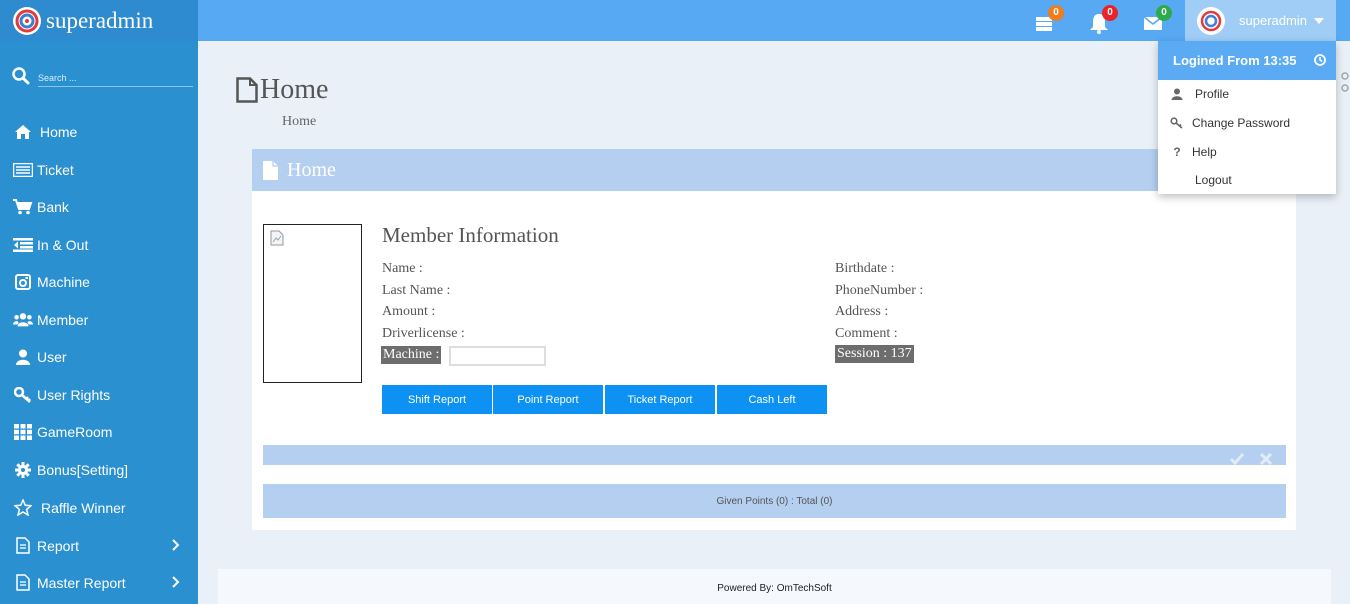 This screenshot has width=1350, height=604. I want to click on shift-report-button: Shift Report, so click(437, 399).